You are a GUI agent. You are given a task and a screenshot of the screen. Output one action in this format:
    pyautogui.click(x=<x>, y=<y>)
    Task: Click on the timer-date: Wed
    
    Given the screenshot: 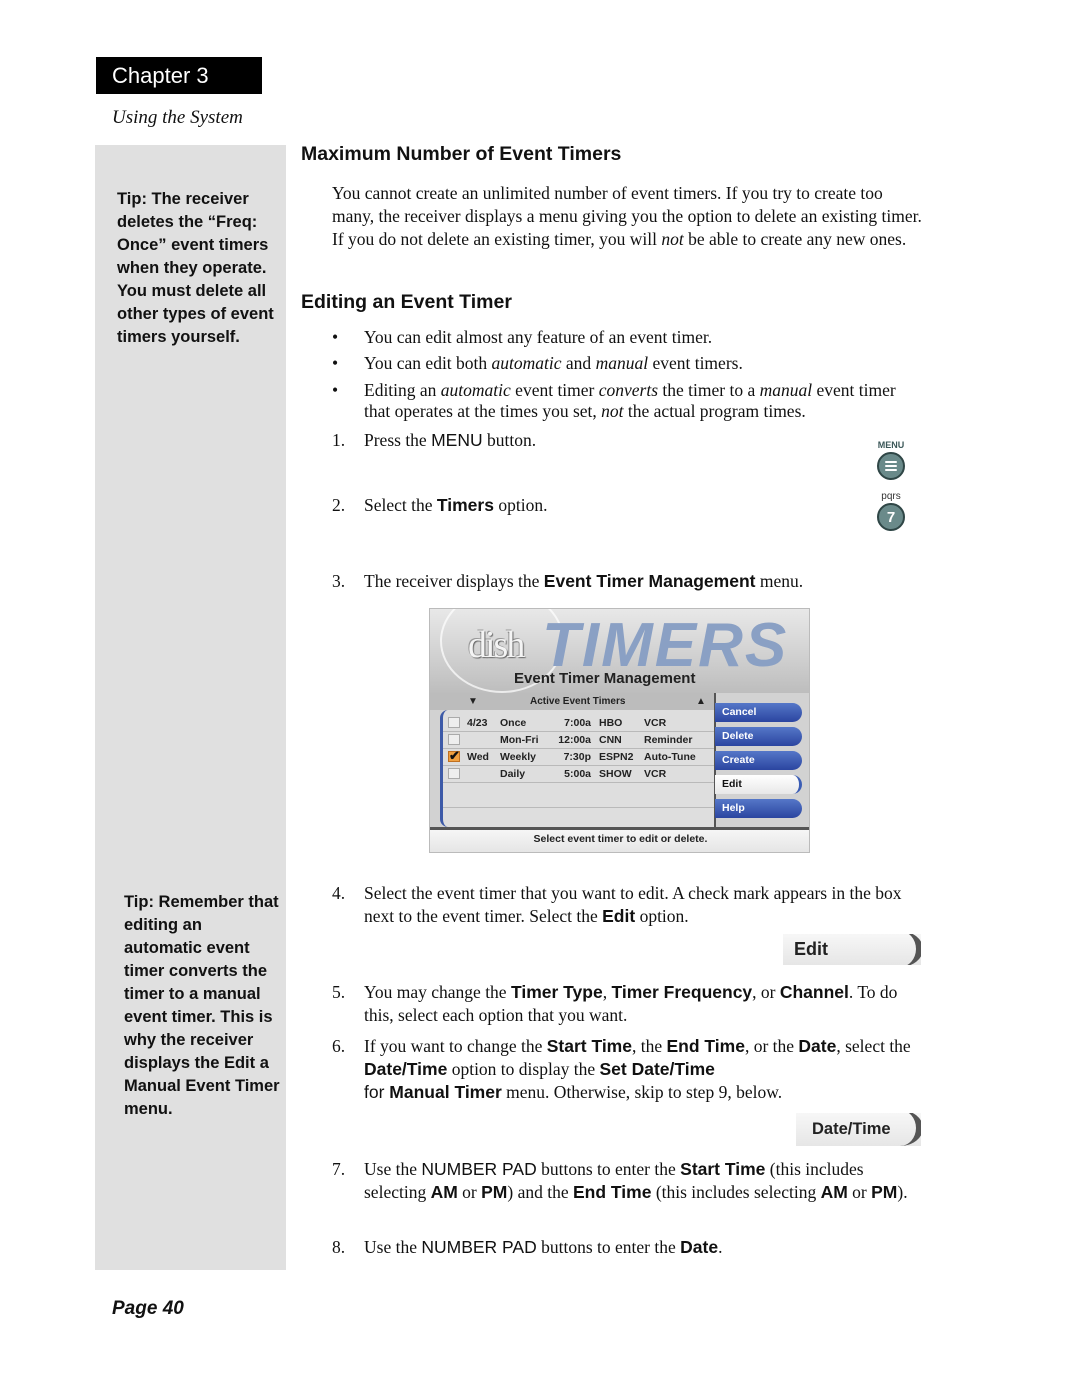 What is the action you would take?
    pyautogui.click(x=478, y=757)
    